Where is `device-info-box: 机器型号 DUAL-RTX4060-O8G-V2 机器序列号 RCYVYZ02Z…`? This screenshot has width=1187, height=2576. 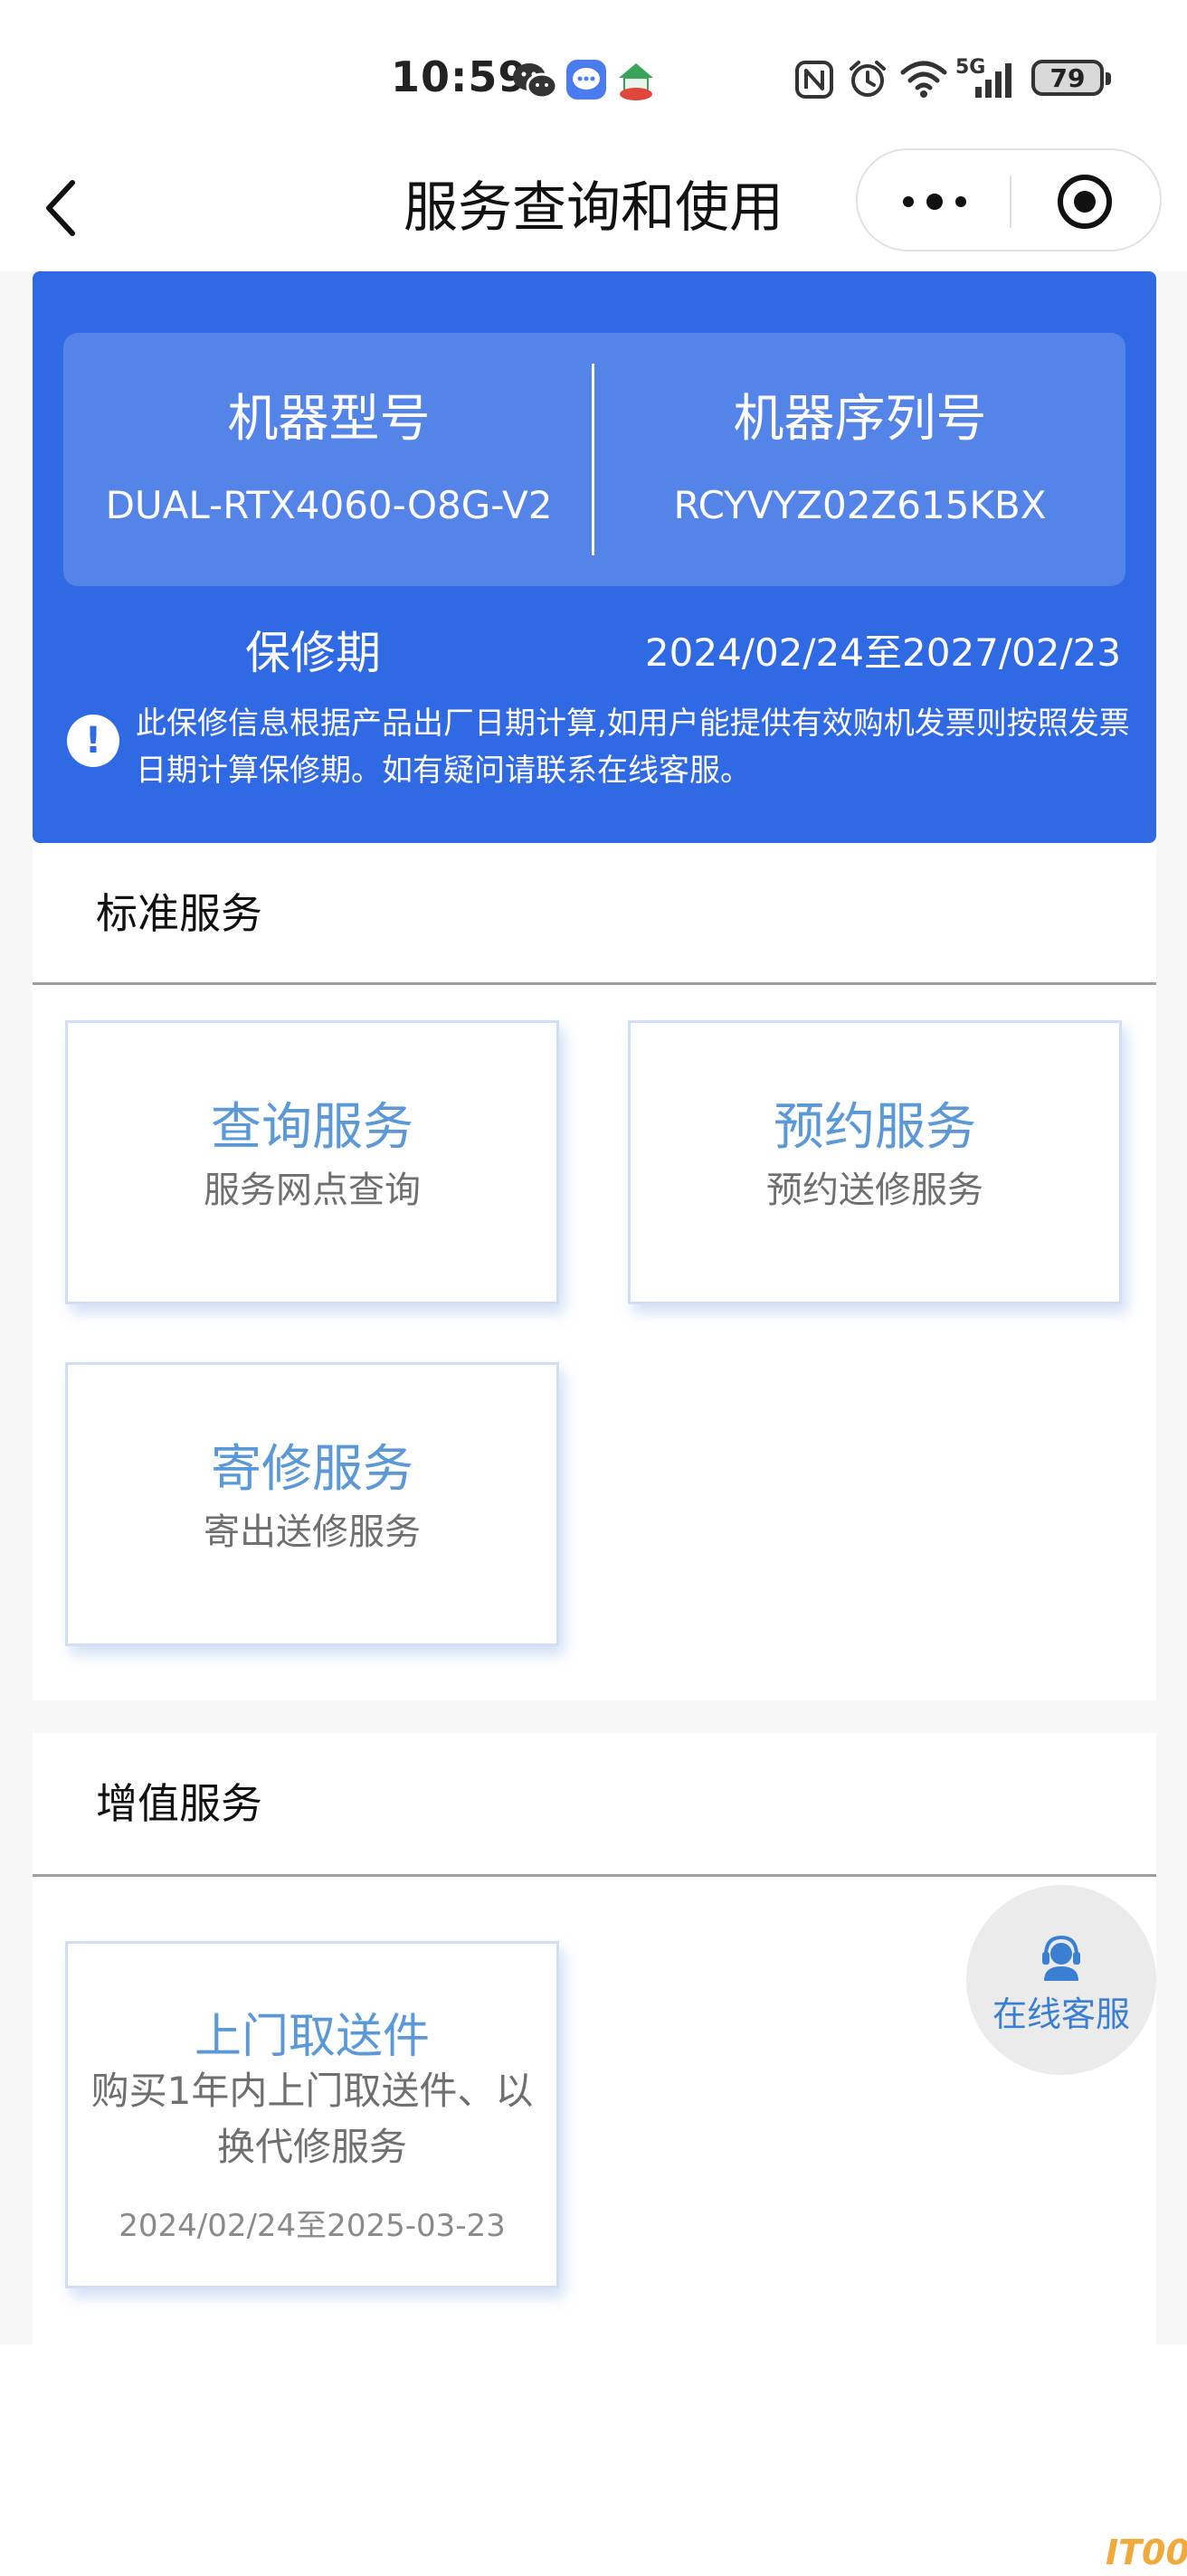 device-info-box: 机器型号 DUAL-RTX4060-O8G-V2 机器序列号 RCYVYZ02Z… is located at coordinates (594, 460).